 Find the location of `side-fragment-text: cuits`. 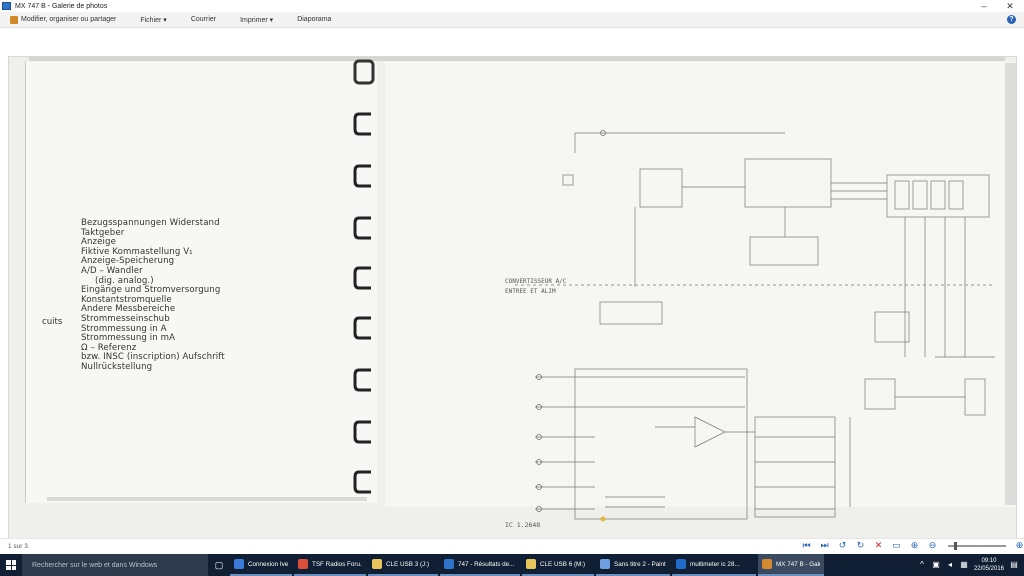

side-fragment-text: cuits is located at coordinates (52, 322).